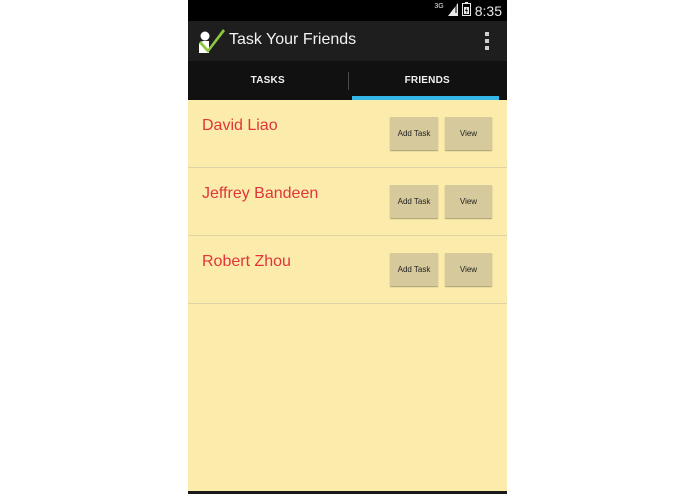 The width and height of the screenshot is (695, 494). I want to click on tab-tasks: TASKS, so click(268, 80).